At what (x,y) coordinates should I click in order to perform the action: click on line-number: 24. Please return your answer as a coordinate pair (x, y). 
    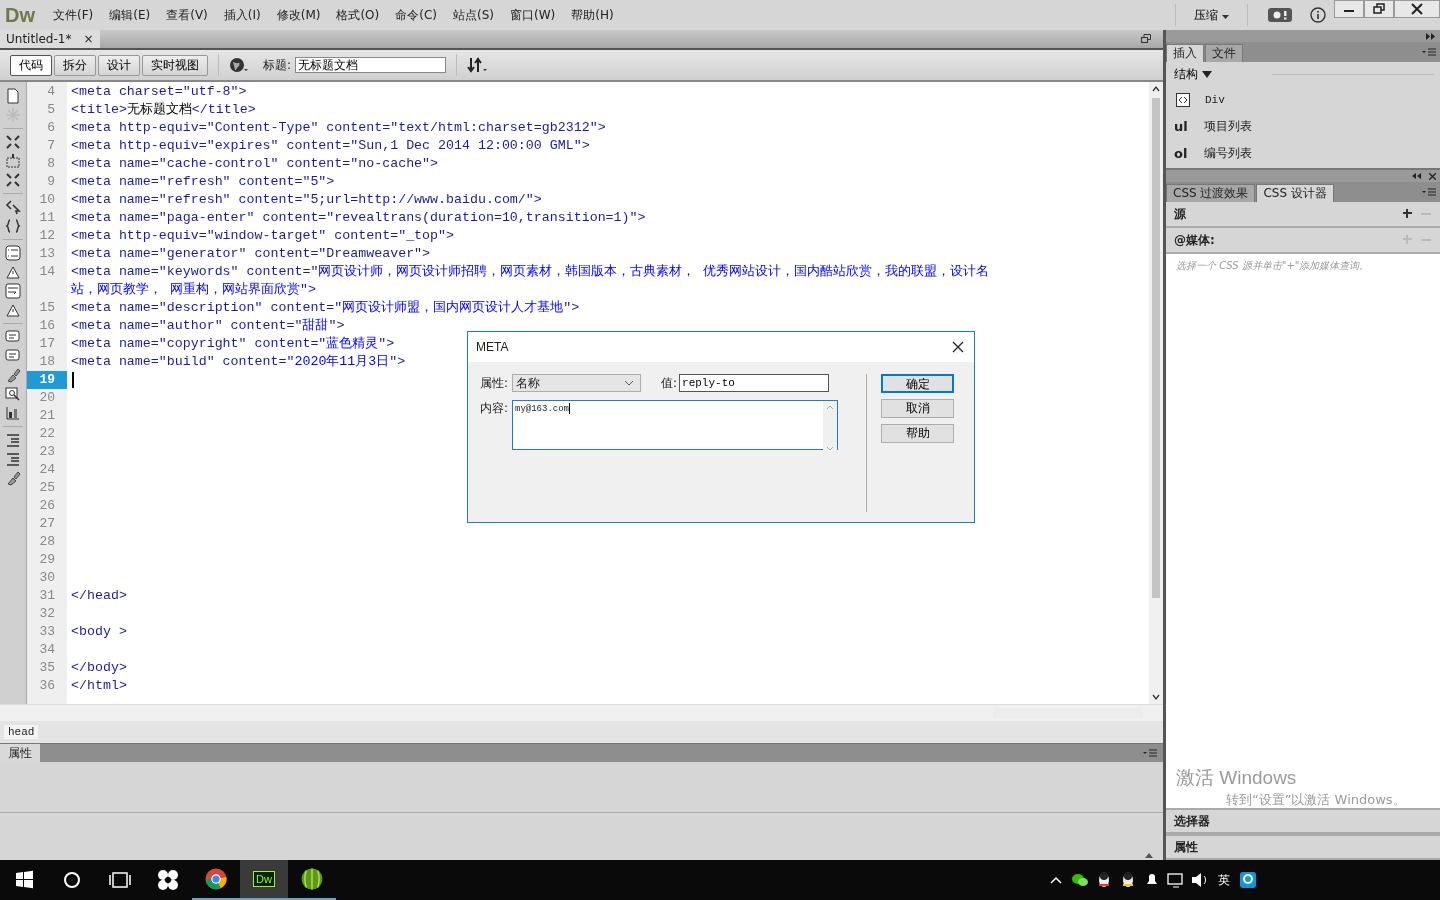
    Looking at the image, I should click on (47, 470).